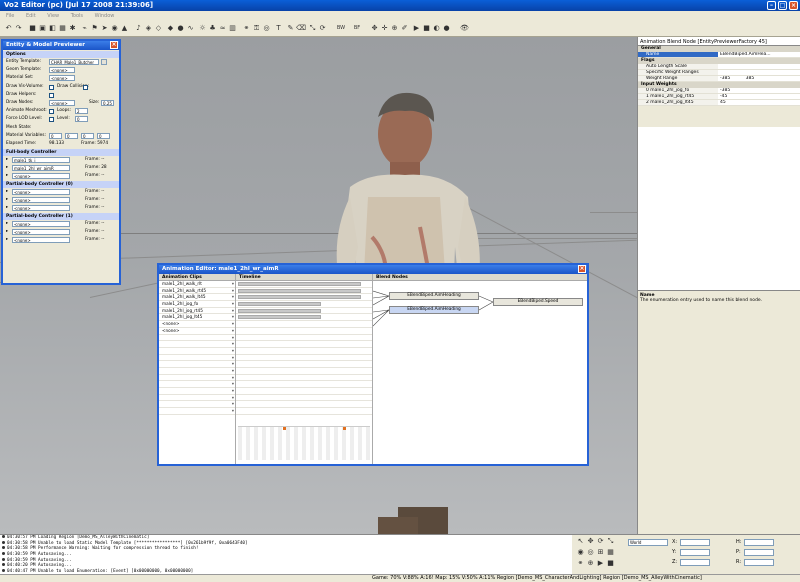 This screenshot has width=800, height=582. Describe the element at coordinates (94, 28) in the screenshot. I see `flag-icon: ⚑` at that location.